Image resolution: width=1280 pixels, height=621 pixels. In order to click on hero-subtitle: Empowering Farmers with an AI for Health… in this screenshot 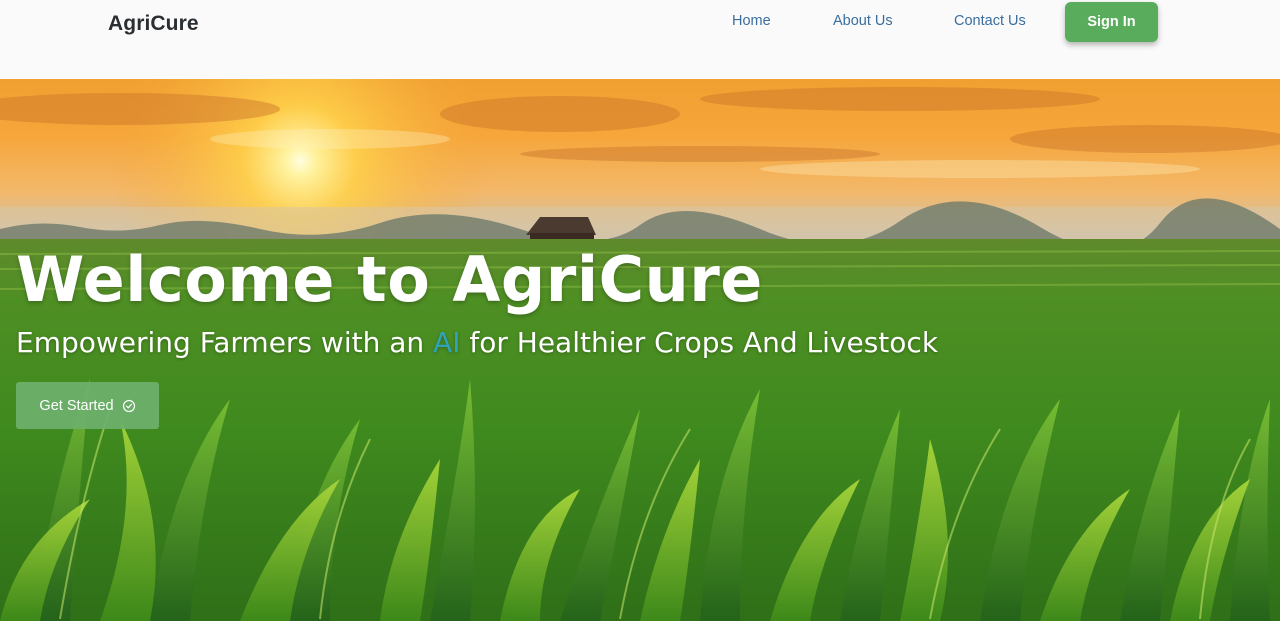, I will do `click(477, 343)`.